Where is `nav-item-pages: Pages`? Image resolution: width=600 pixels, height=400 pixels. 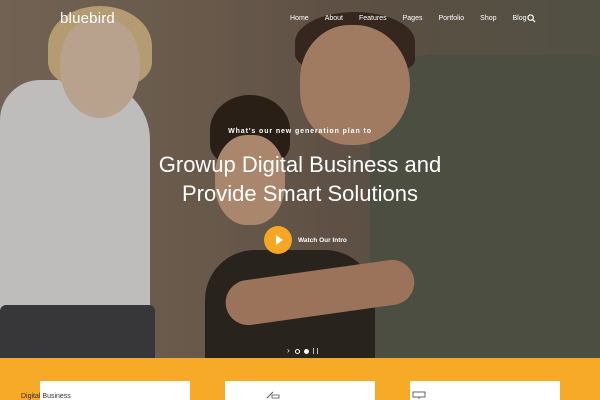 nav-item-pages: Pages is located at coordinates (413, 18).